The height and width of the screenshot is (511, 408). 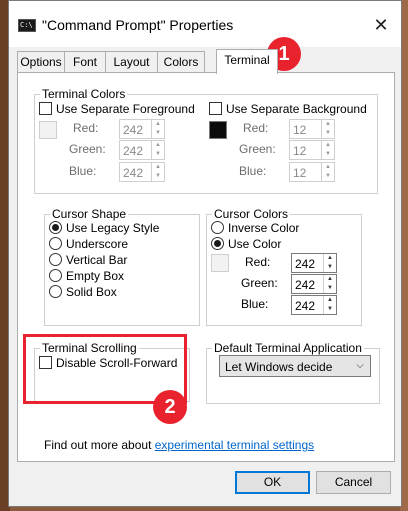 I want to click on terminal-colors-label: Terminal Colors, so click(x=84, y=94).